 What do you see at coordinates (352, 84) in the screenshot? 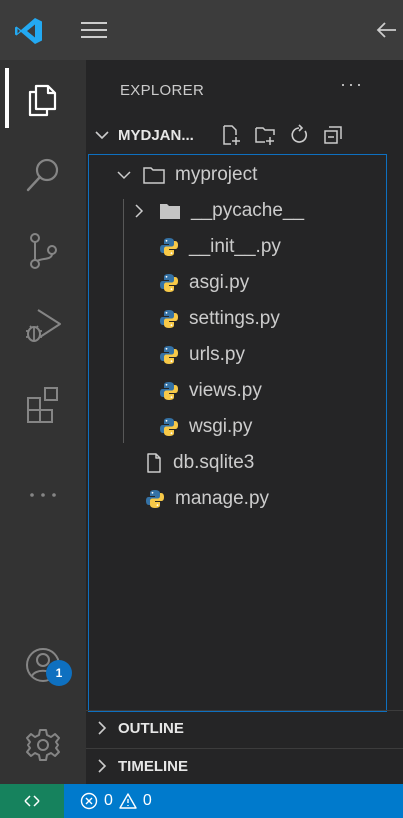
I see `views-more-actions-button: ···` at bounding box center [352, 84].